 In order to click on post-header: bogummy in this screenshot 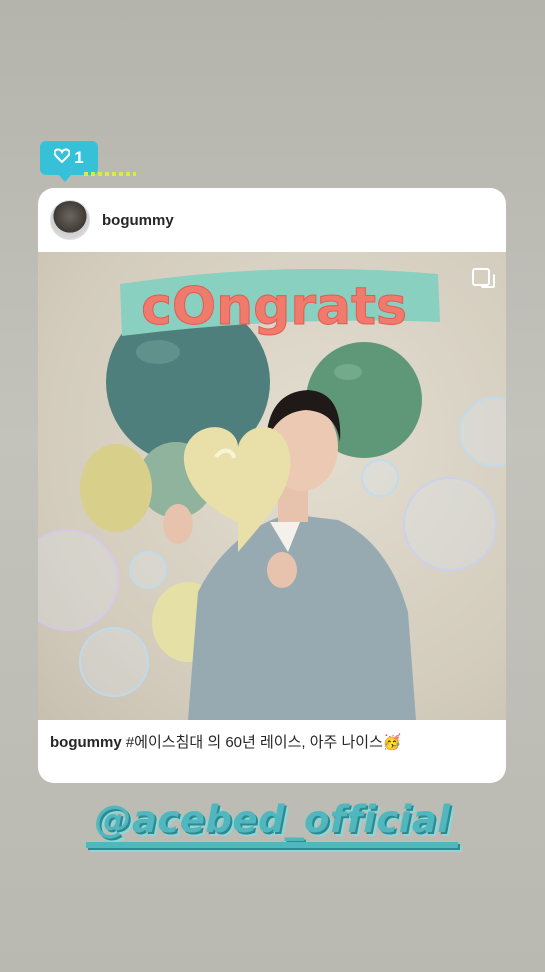, I will do `click(272, 220)`.